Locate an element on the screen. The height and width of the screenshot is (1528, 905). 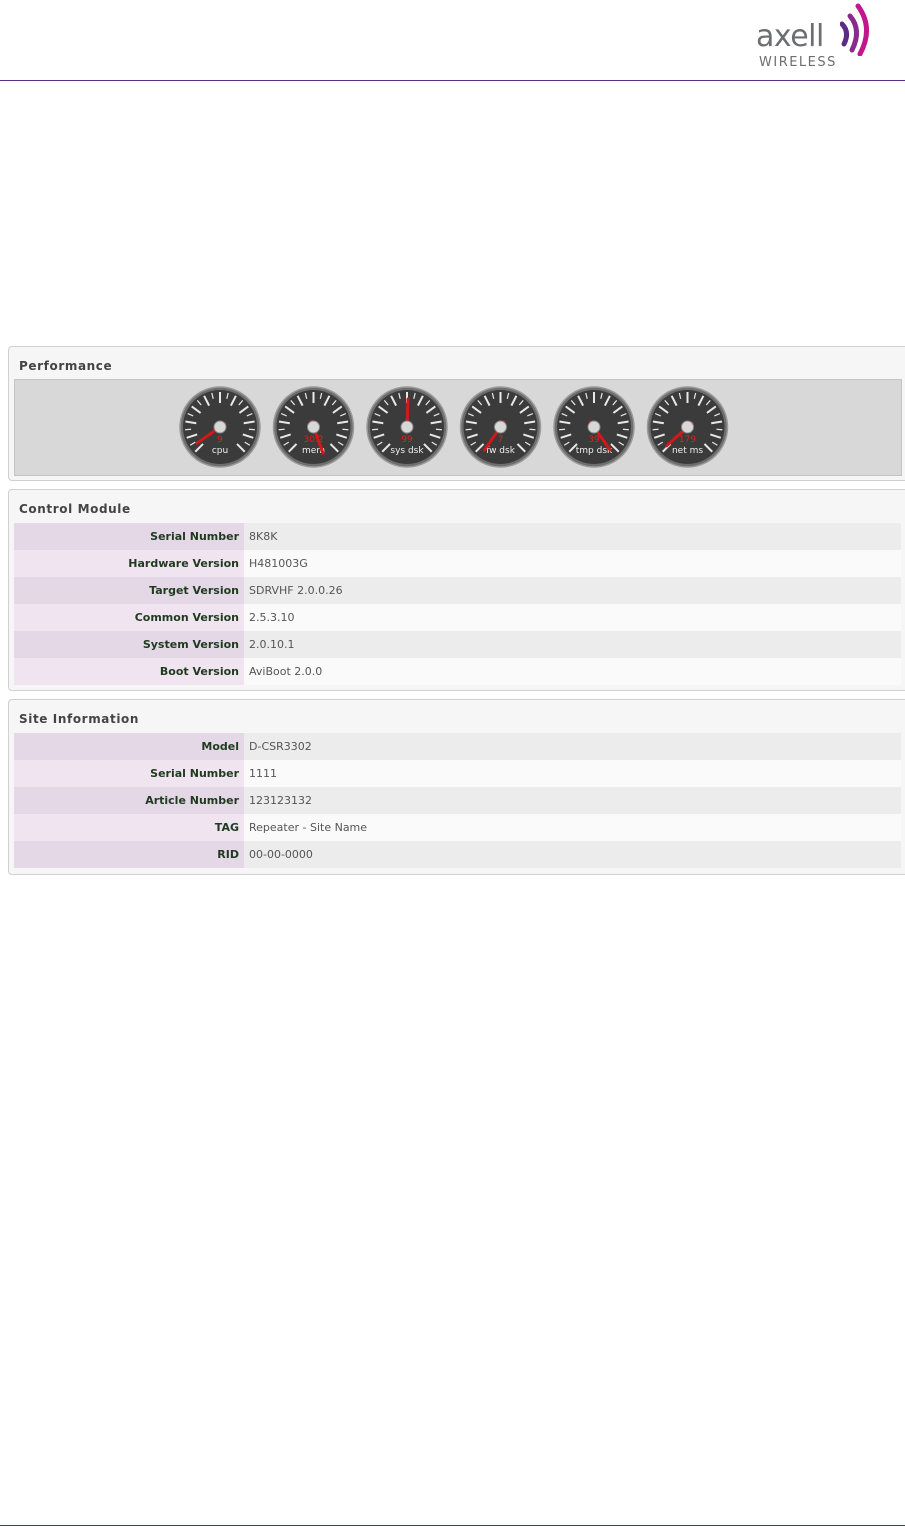
table-row: Boot Version AviBoot 2.0.0 is located at coordinates (457, 671).